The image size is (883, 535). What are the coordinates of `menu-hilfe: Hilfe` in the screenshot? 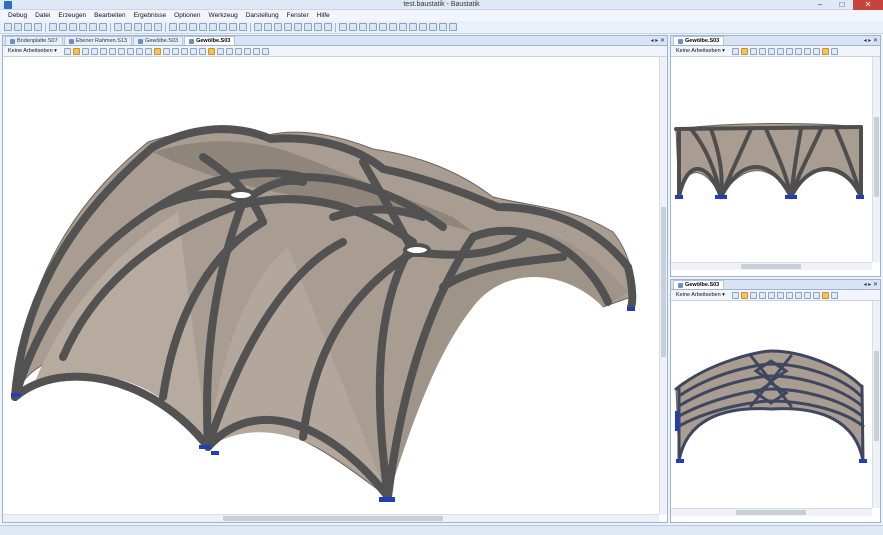 It's located at (323, 15).